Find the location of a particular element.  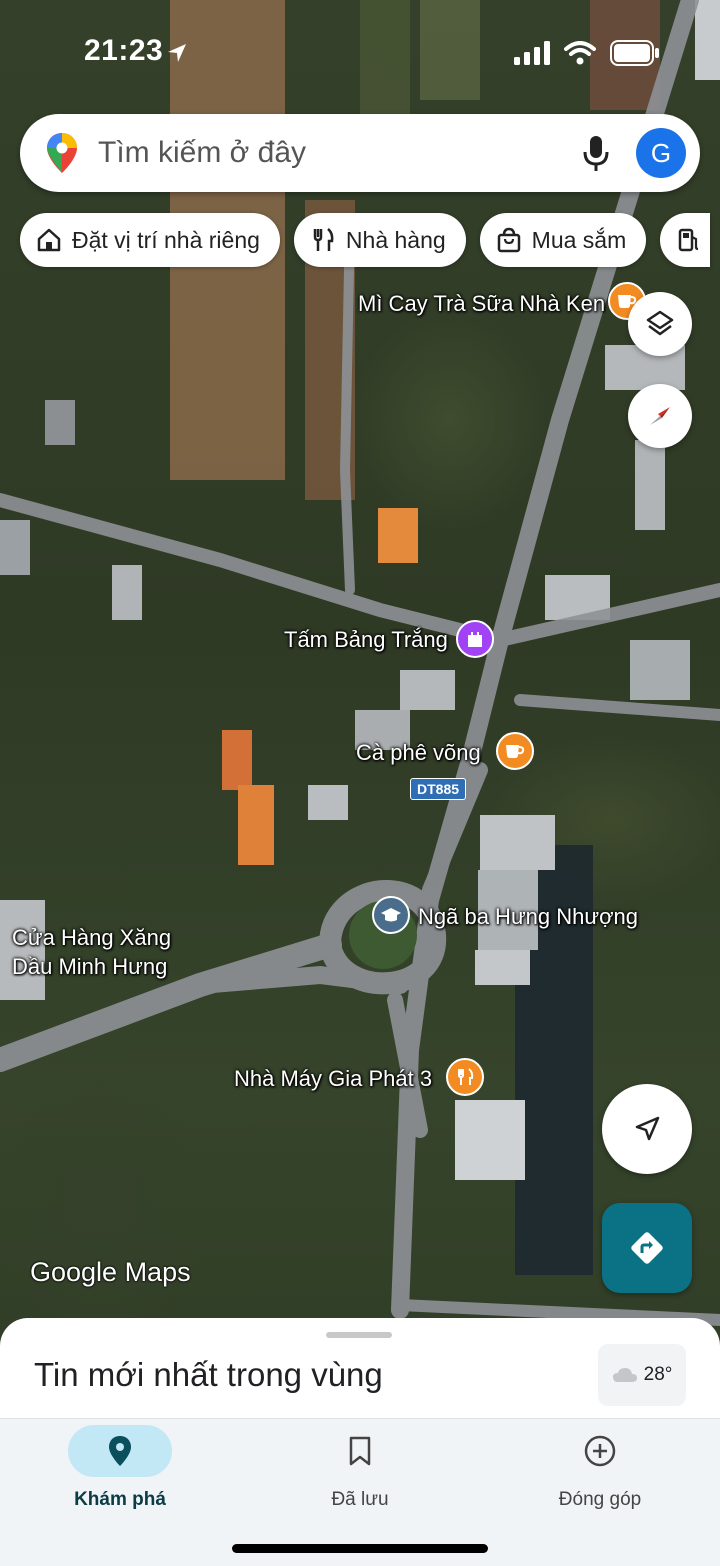

bottom-sheet: Tin mới nhất trong vùng 28° is located at coordinates (360, 1373).